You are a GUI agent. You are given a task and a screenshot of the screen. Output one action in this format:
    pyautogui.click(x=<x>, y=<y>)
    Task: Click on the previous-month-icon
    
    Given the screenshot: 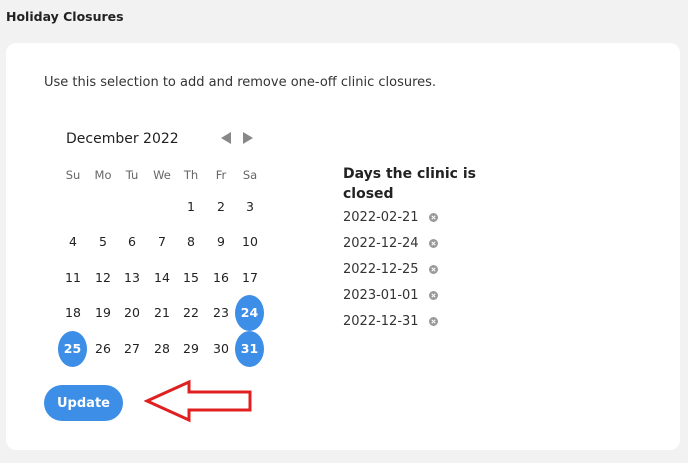 What is the action you would take?
    pyautogui.click(x=226, y=138)
    